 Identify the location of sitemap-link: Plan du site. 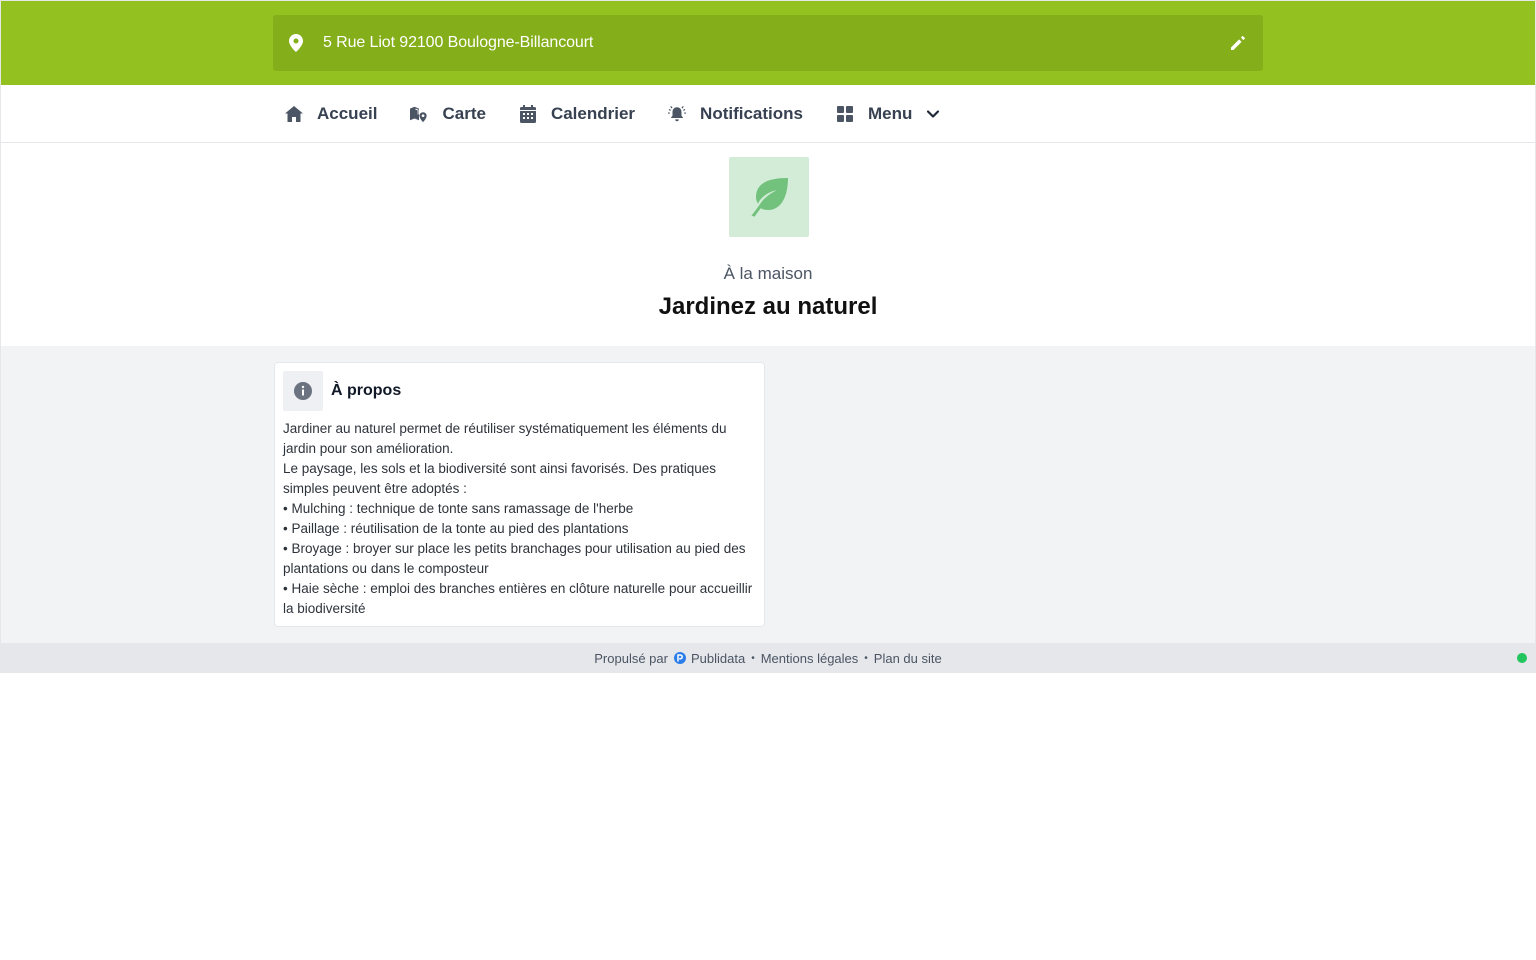
(908, 658).